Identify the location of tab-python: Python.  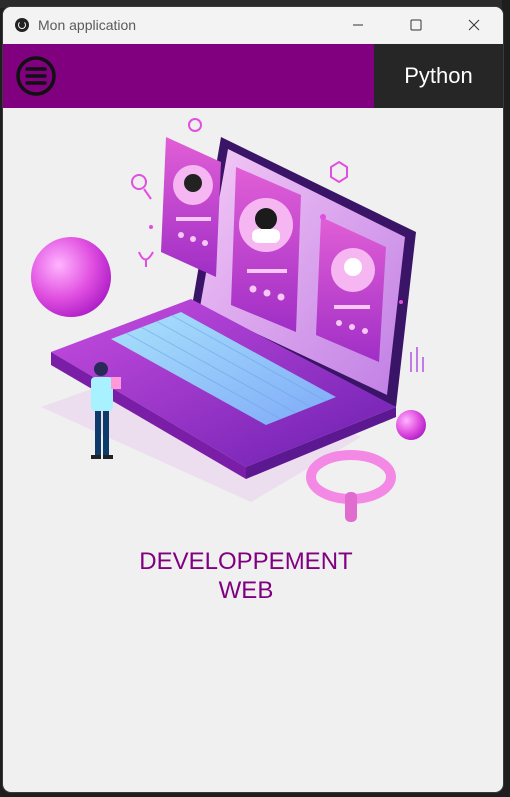
(438, 76).